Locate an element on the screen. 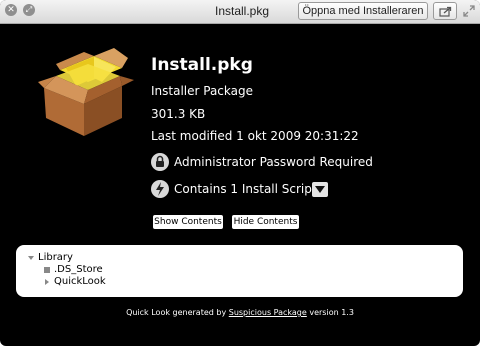 The height and width of the screenshot is (346, 480). script-bolt-icon is located at coordinates (160, 189).